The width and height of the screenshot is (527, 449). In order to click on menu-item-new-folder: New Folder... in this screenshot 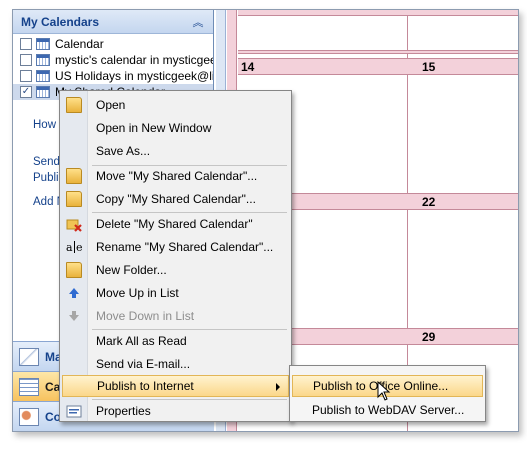, I will do `click(175, 270)`.